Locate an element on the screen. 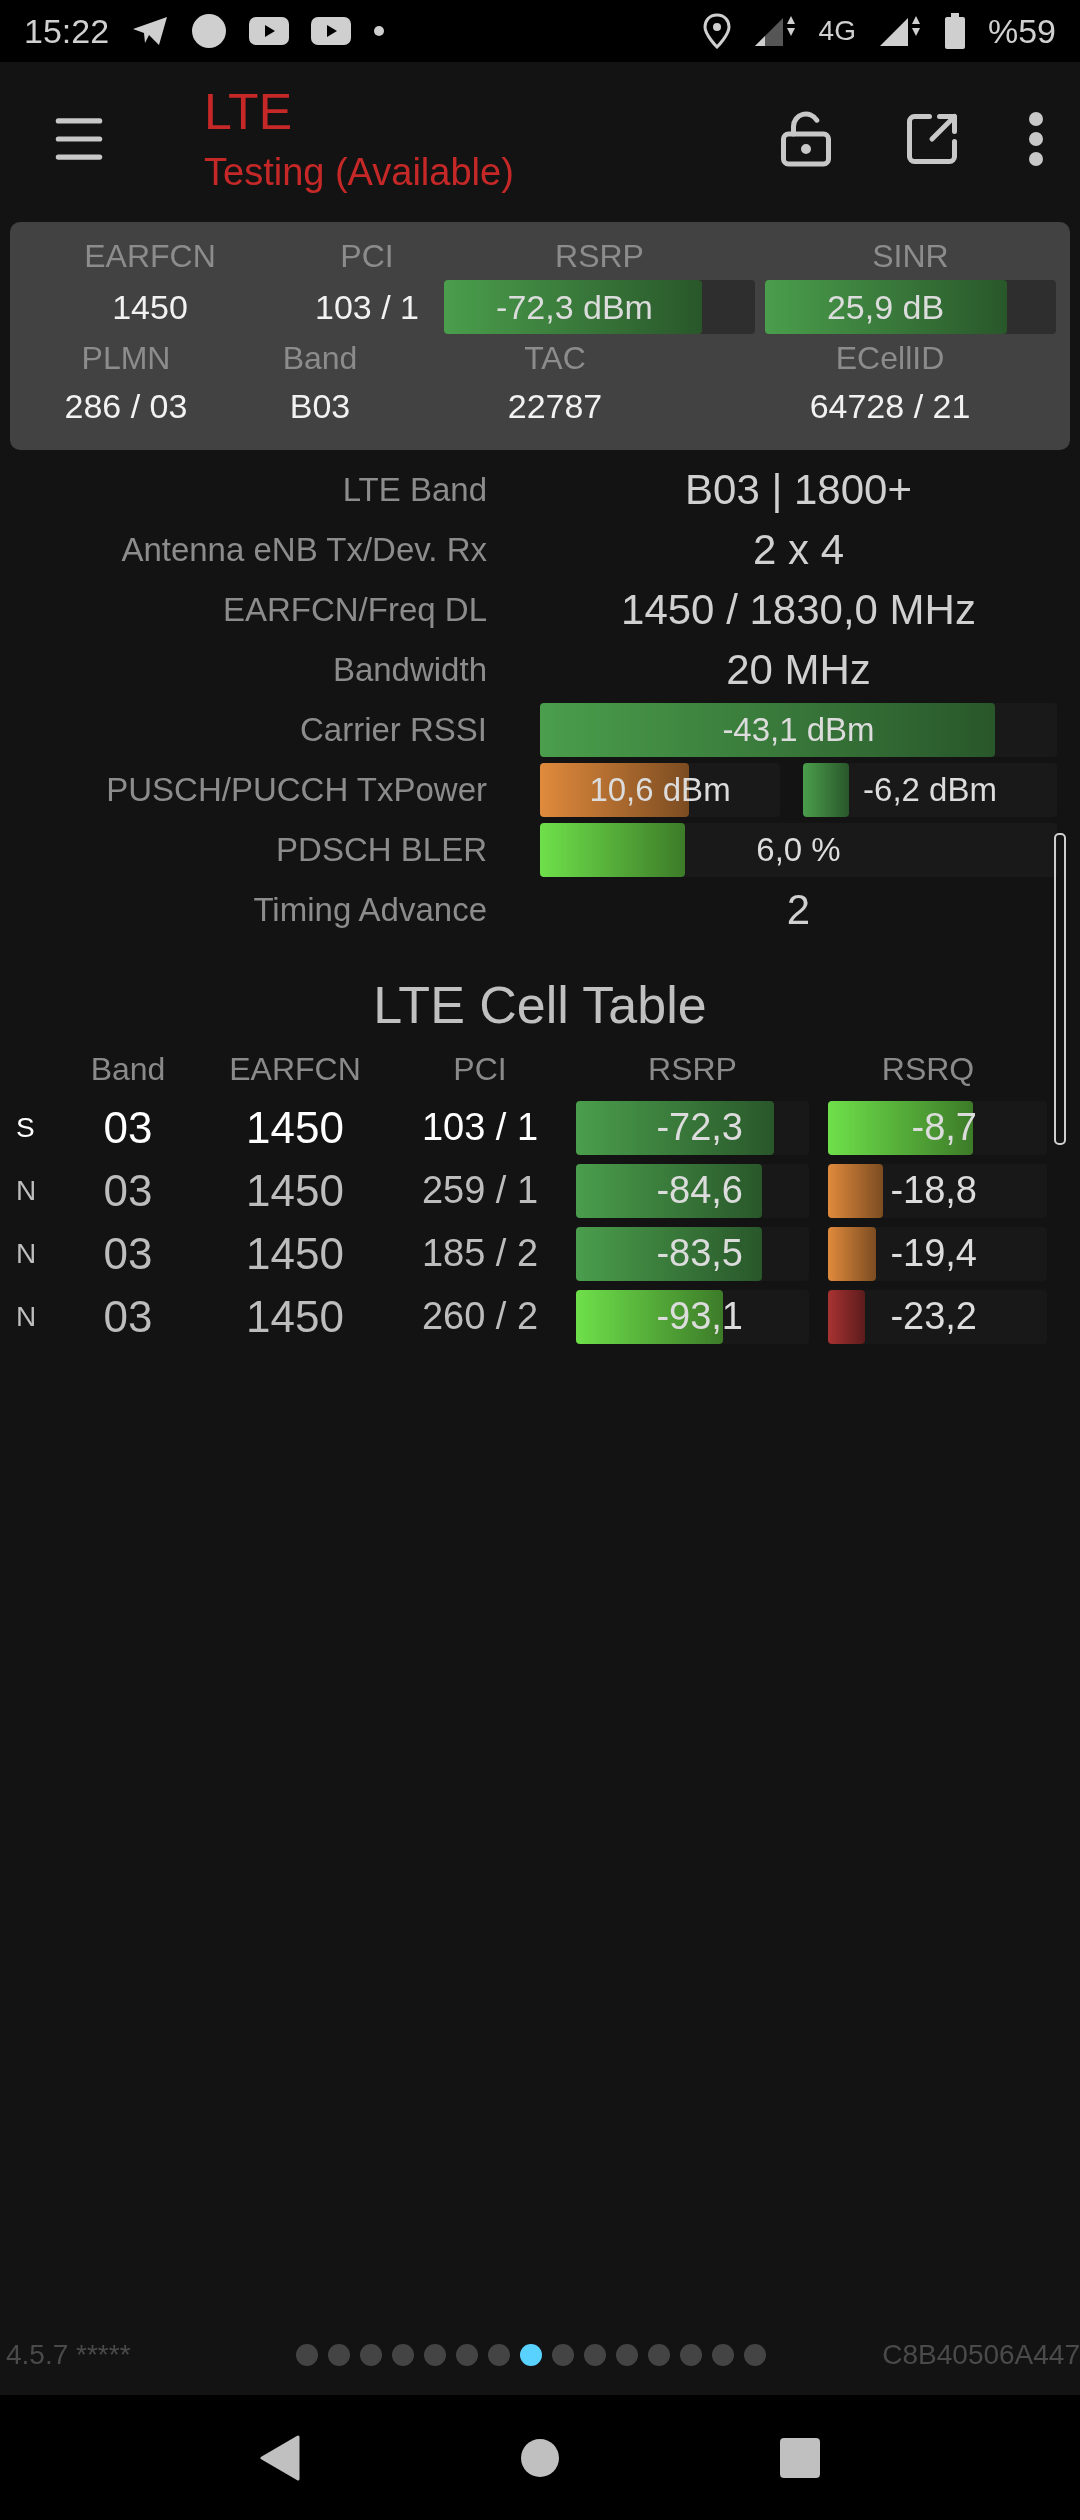  meter-reading: -23,2 is located at coordinates (933, 1316).